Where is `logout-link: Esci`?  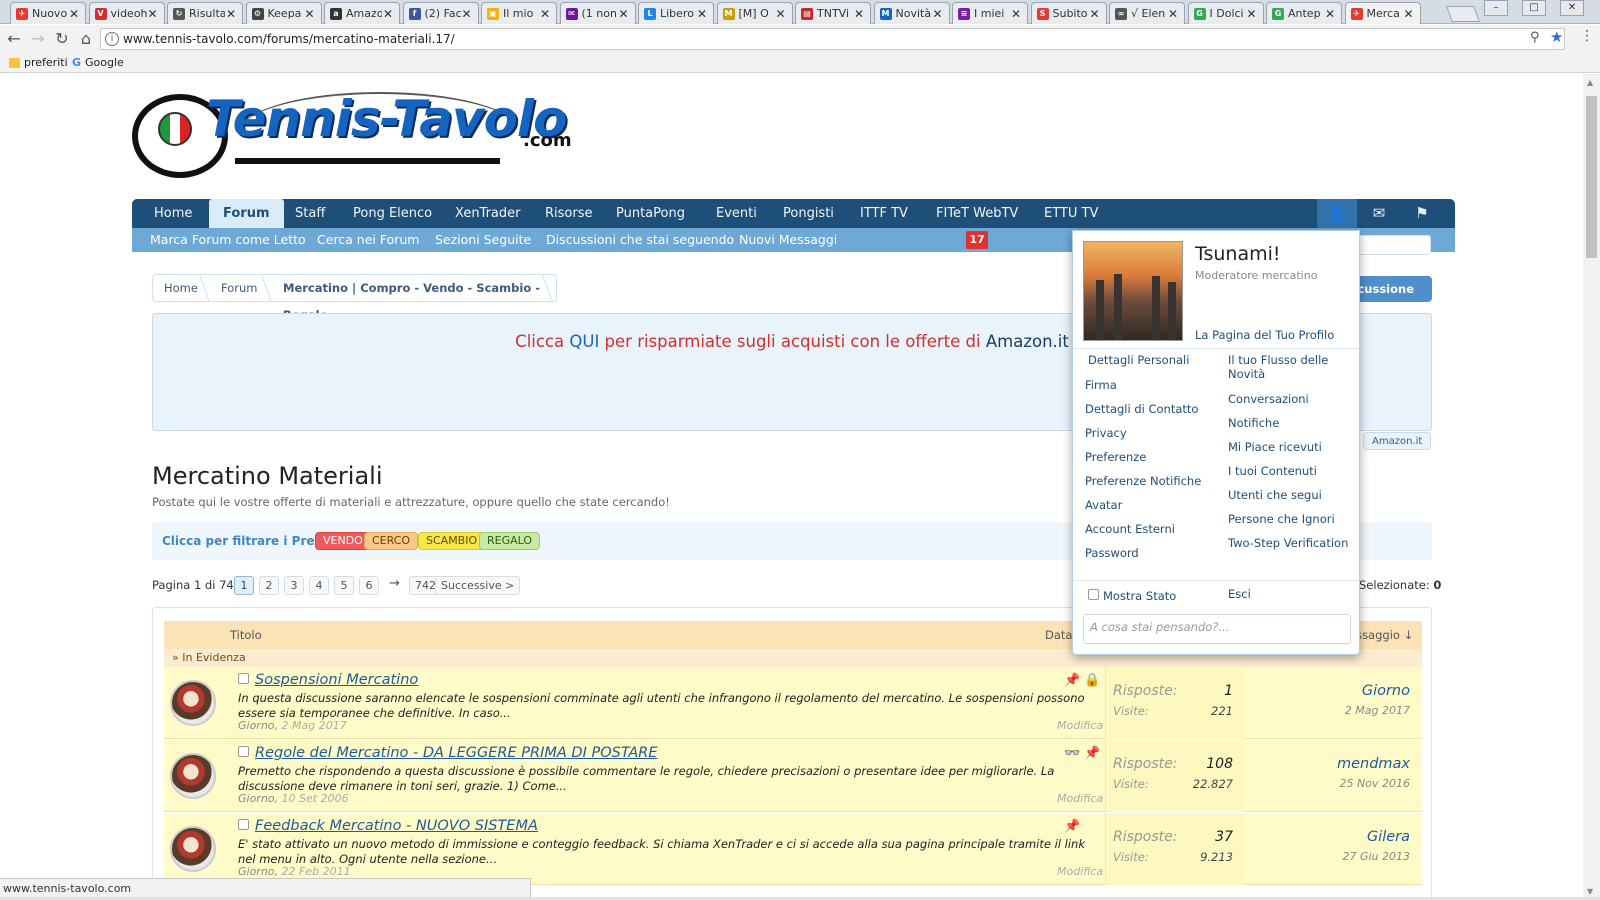 logout-link: Esci is located at coordinates (1239, 594).